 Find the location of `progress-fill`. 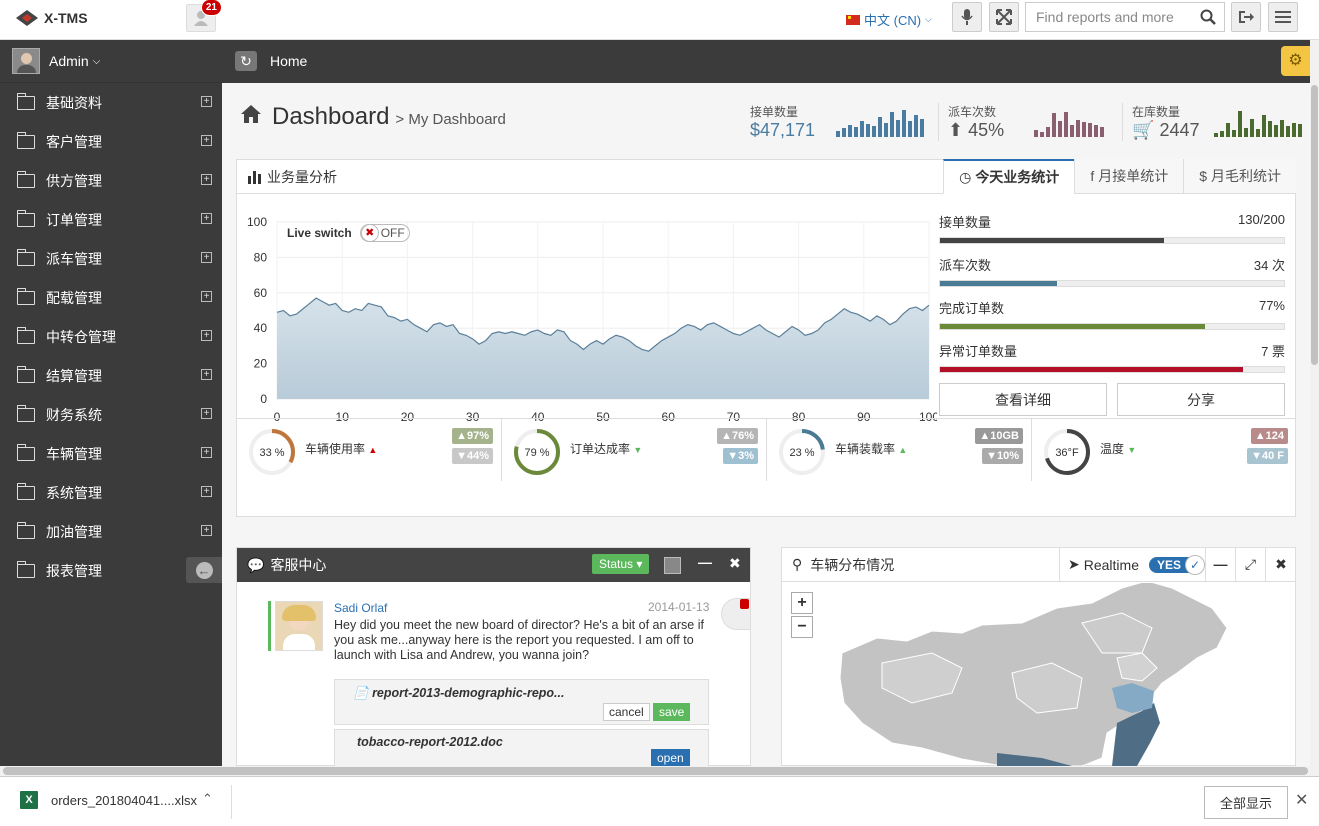

progress-fill is located at coordinates (998, 283).